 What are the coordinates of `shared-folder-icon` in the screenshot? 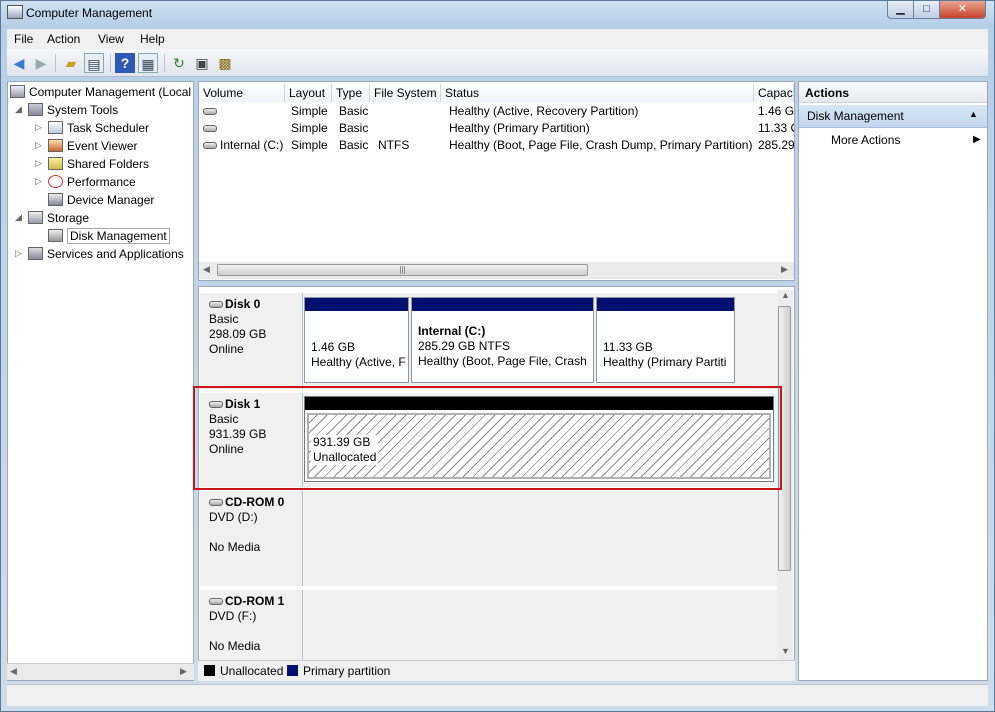 It's located at (55, 163).